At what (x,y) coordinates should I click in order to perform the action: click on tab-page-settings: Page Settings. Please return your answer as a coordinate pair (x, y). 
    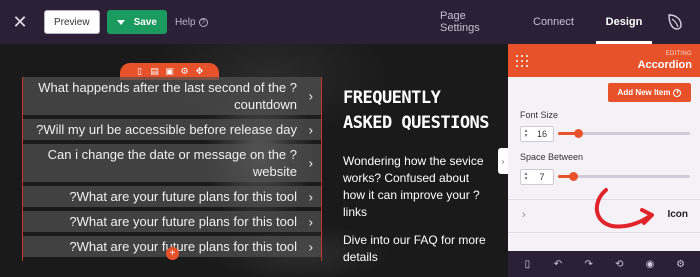
    Looking at the image, I should click on (474, 22).